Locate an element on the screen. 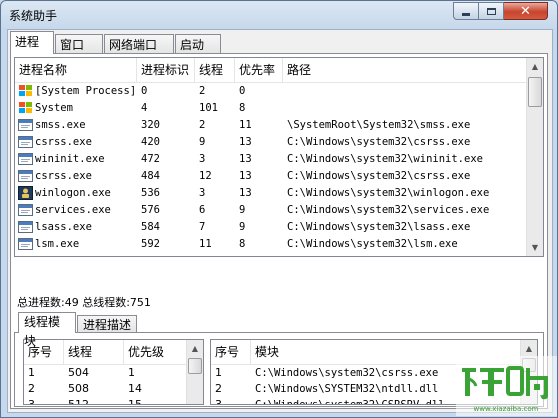 Image resolution: width=558 pixels, height=418 pixels. process-threads: 3 is located at coordinates (202, 159).